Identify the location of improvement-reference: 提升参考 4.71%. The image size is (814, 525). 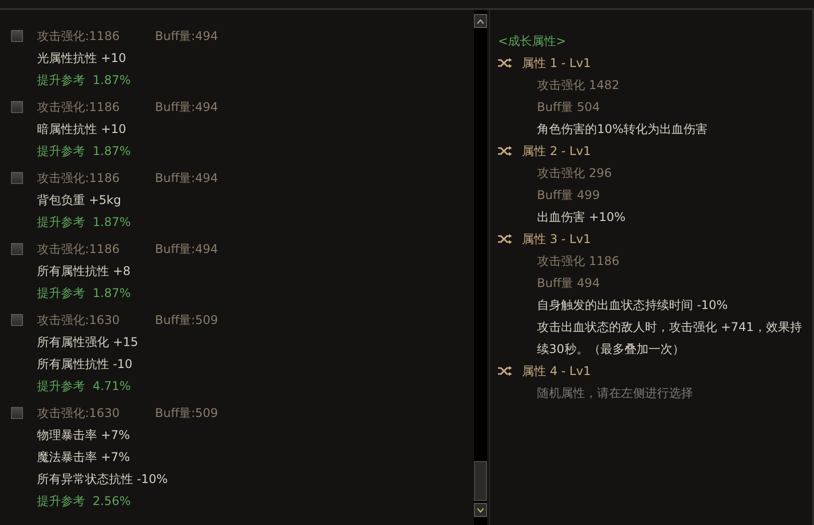
(83, 386).